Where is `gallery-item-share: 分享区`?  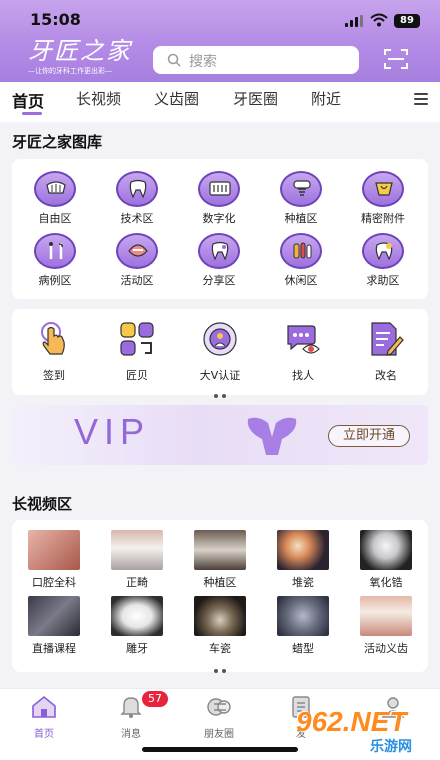
gallery-item-share: 分享区 is located at coordinates (219, 260).